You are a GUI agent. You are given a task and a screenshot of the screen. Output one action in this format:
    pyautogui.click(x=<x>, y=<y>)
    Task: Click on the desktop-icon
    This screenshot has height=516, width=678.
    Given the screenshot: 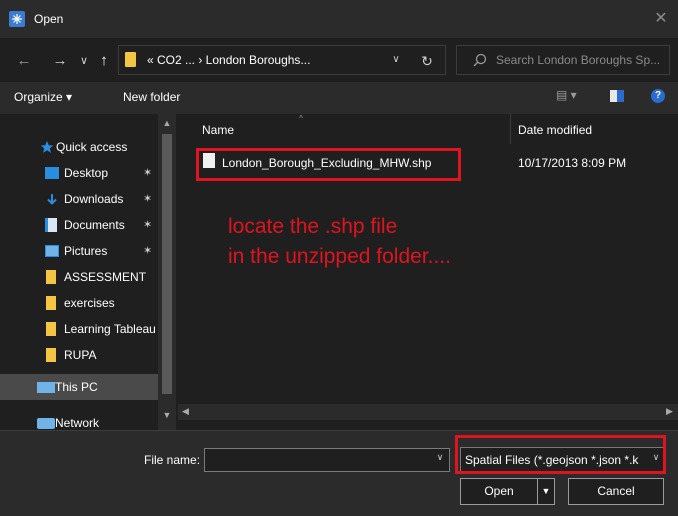 What is the action you would take?
    pyautogui.click(x=52, y=173)
    